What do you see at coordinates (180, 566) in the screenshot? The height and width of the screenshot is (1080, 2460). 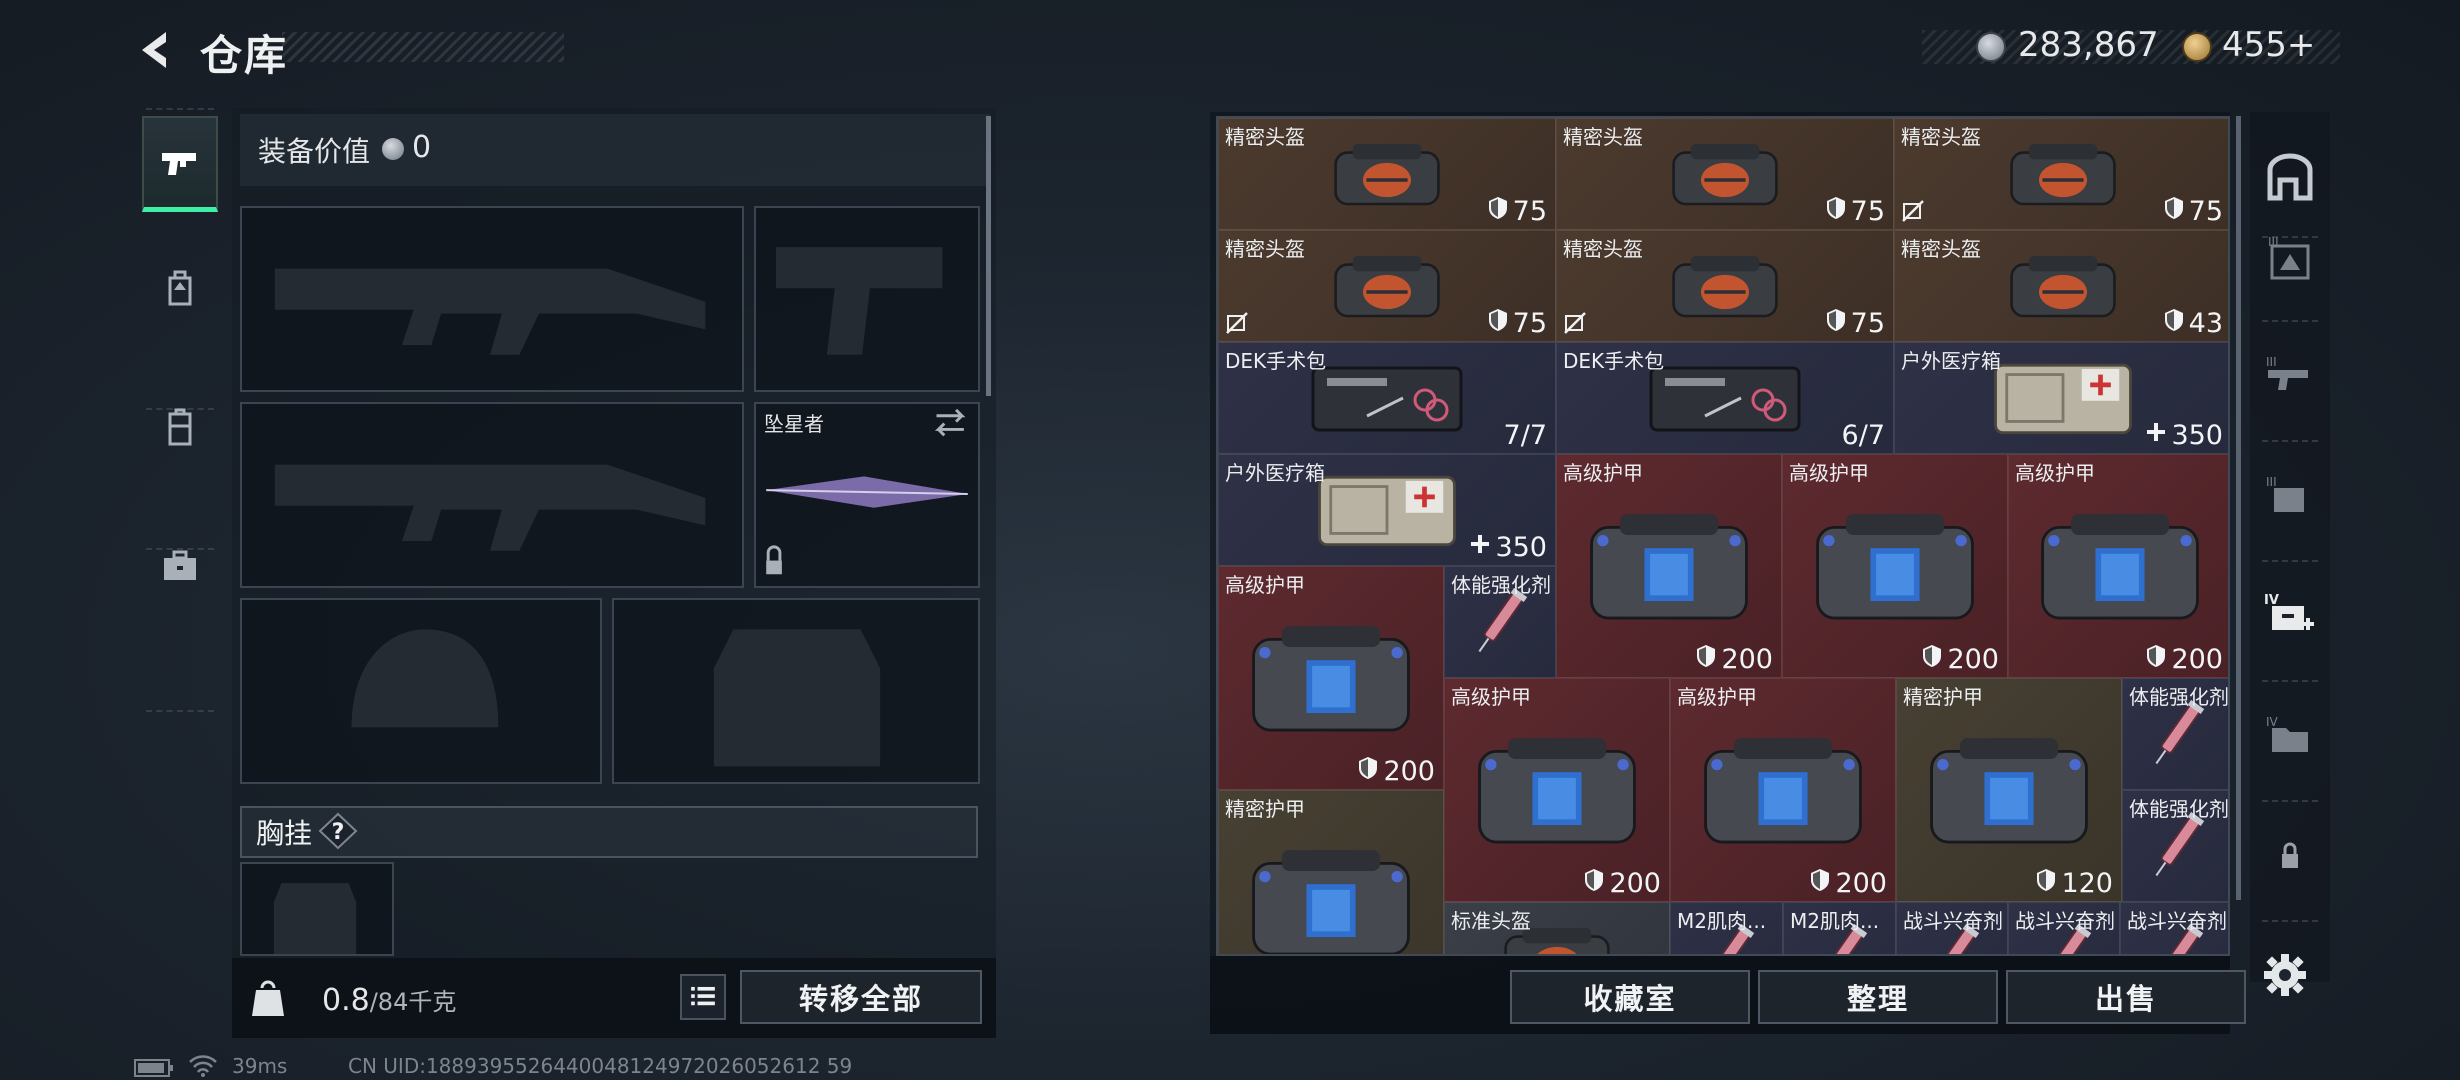 I see `nav-toolbox` at bounding box center [180, 566].